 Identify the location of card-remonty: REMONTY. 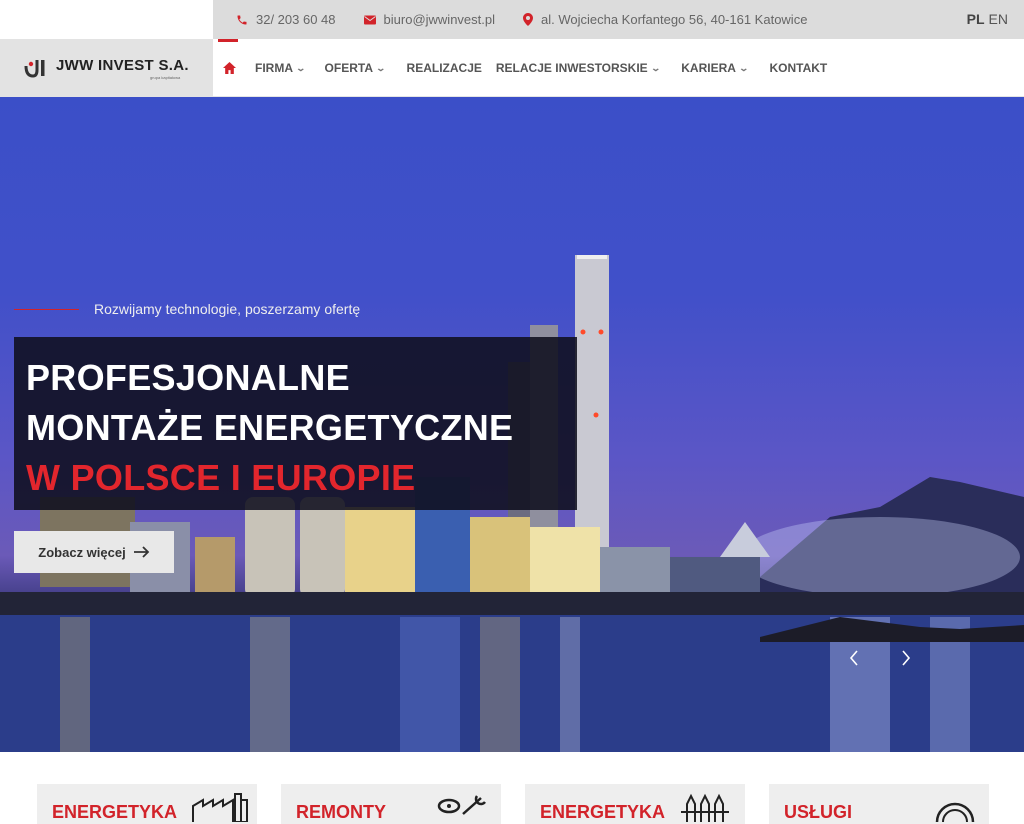
(391, 804).